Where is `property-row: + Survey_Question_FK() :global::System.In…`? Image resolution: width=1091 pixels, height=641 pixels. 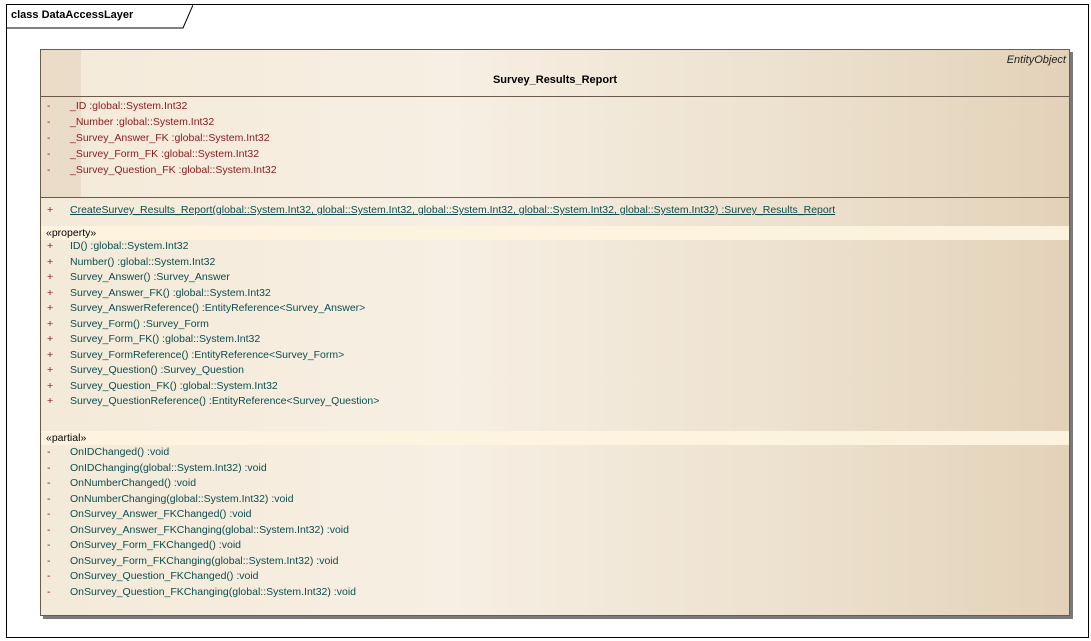
property-row: + Survey_Question_FK() :global::System.In… is located at coordinates (555, 387).